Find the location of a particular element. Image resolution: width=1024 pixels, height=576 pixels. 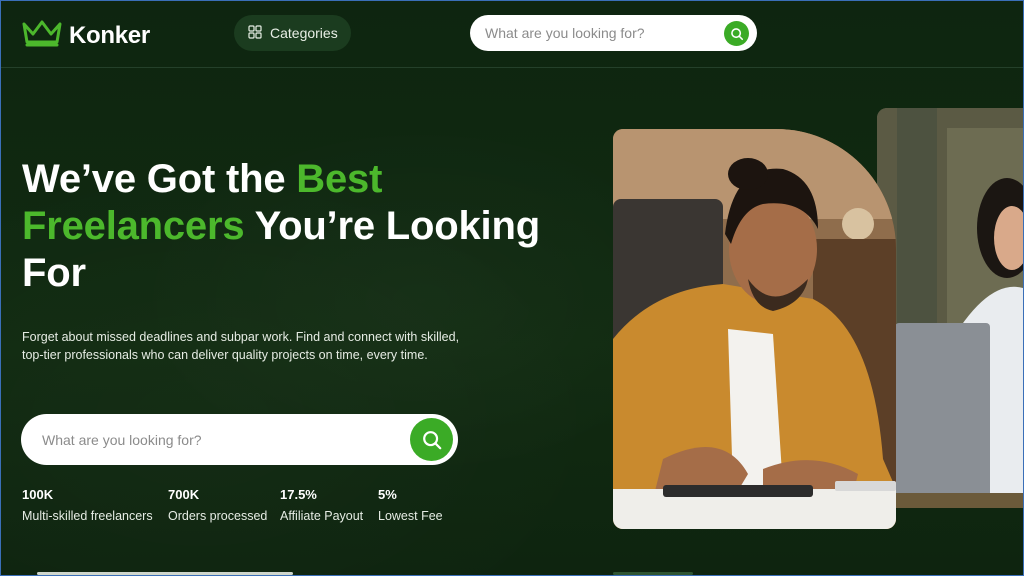

stat-value: 100K is located at coordinates (38, 494).